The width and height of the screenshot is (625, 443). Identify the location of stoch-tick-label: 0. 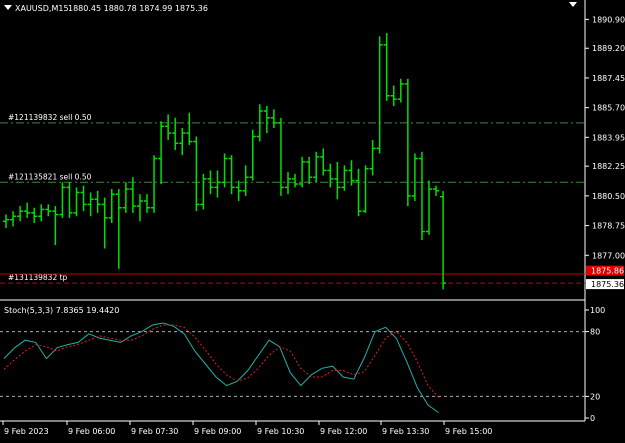
(592, 418).